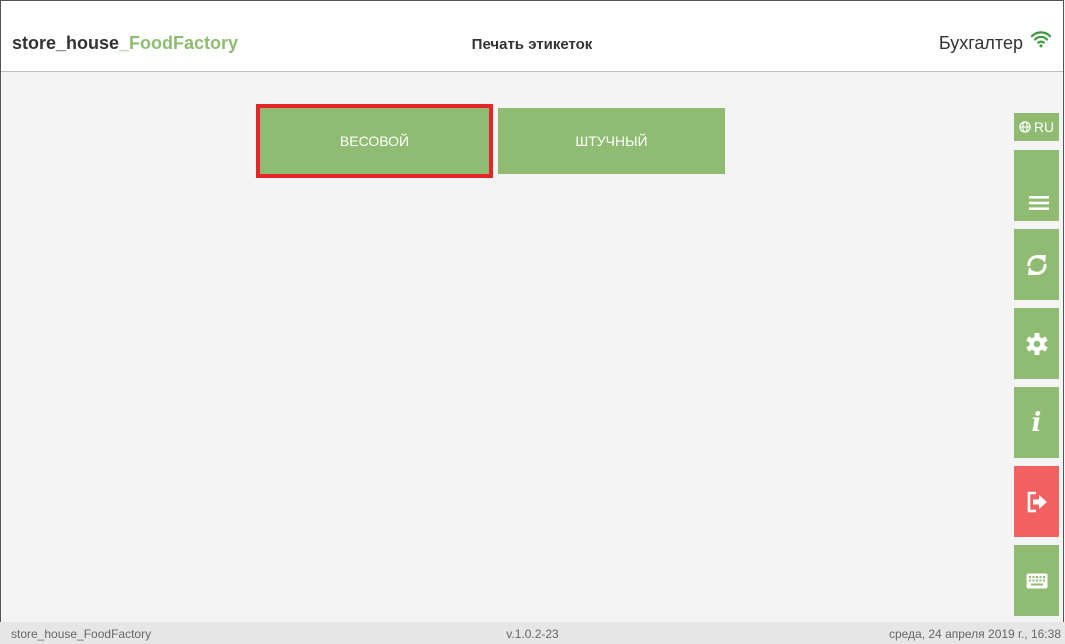 The height and width of the screenshot is (644, 1065). I want to click on sync-icon, so click(1036, 264).